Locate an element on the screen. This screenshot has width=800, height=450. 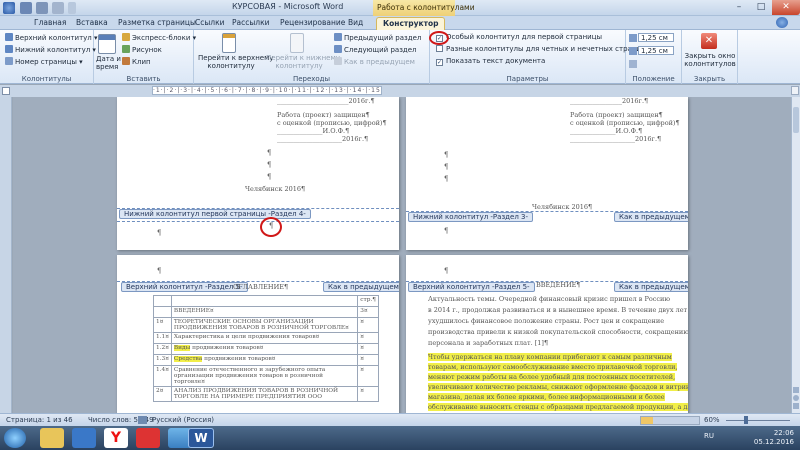
group-position: 1,25 см 1,25 см Положение is located at coordinates (654, 57).